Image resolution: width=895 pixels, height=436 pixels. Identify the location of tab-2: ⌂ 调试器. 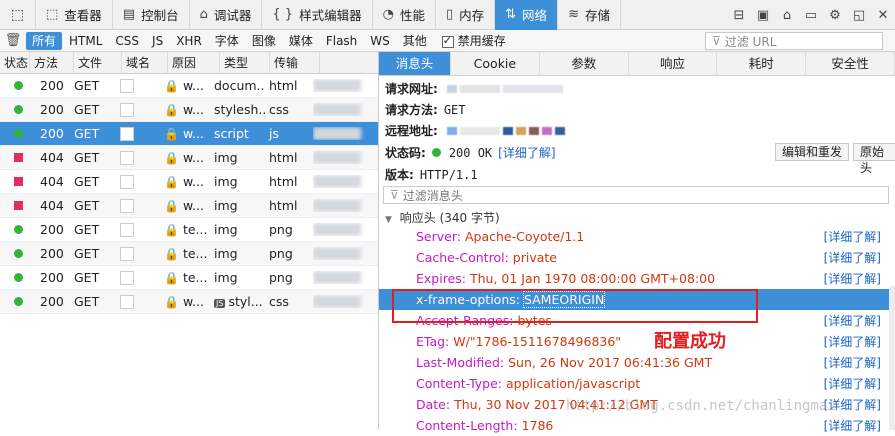
(226, 15).